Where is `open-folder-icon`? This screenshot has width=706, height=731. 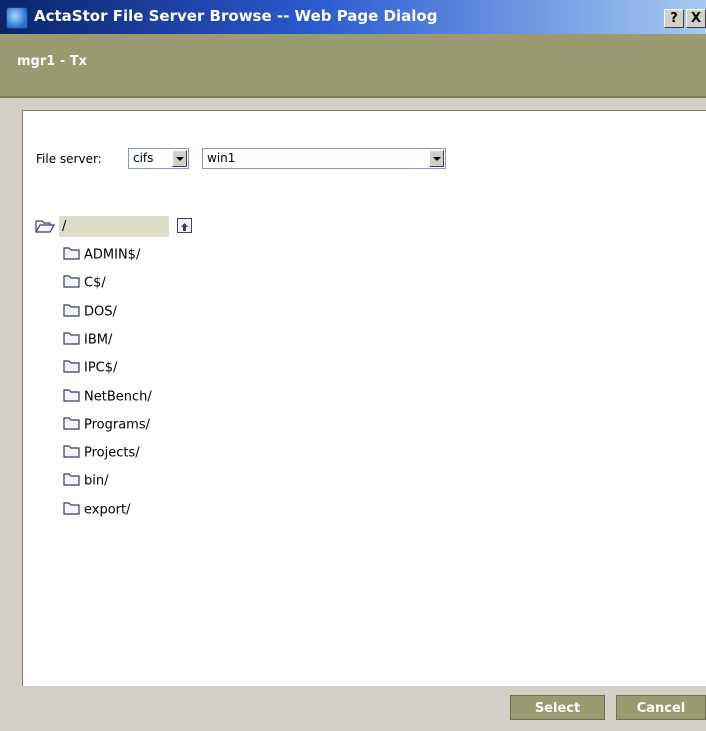
open-folder-icon is located at coordinates (45, 228).